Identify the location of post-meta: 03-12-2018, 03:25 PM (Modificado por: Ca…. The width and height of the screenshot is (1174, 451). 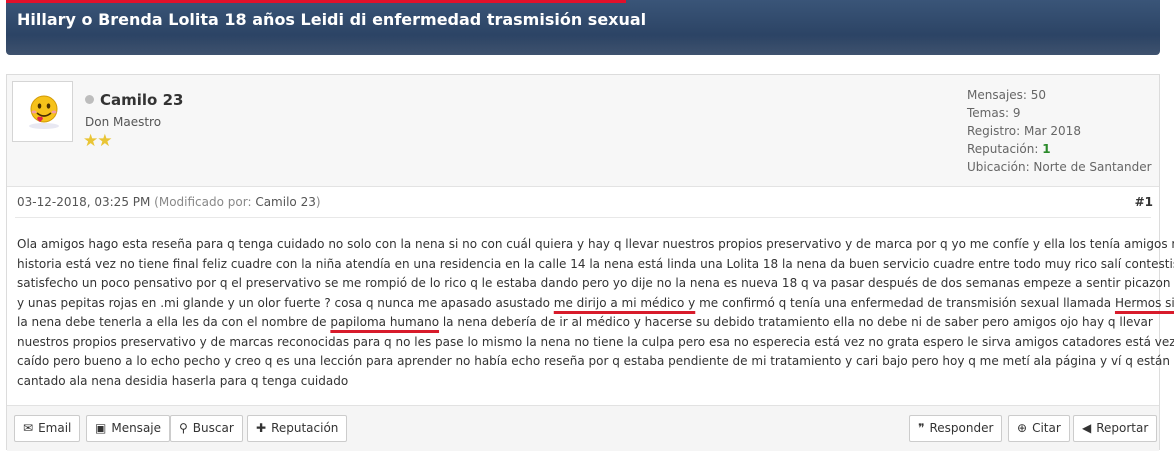
(169, 202).